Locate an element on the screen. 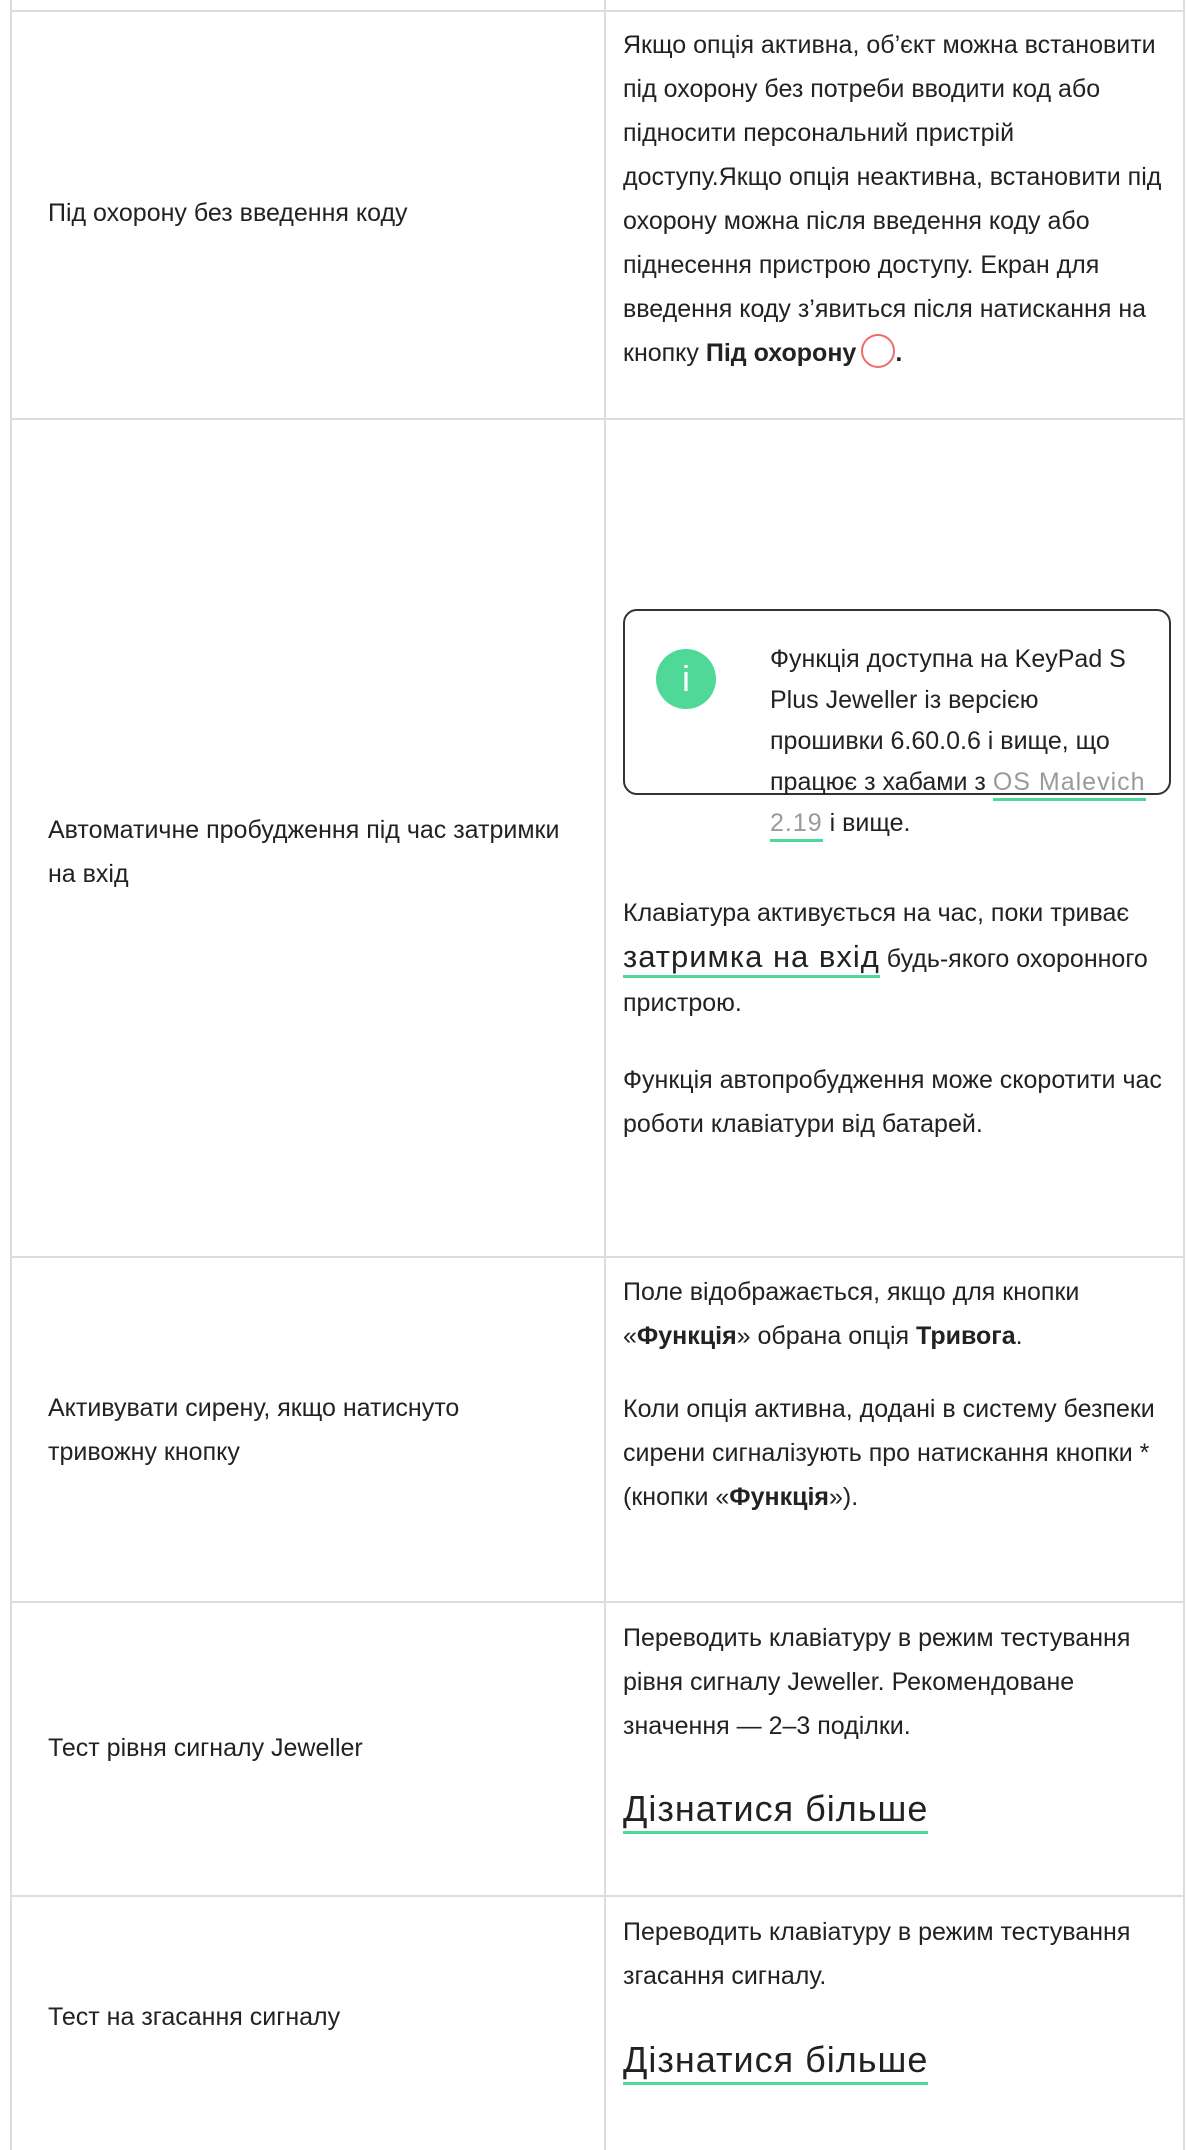 This screenshot has width=1187, height=2150. desc-end: . is located at coordinates (899, 353).